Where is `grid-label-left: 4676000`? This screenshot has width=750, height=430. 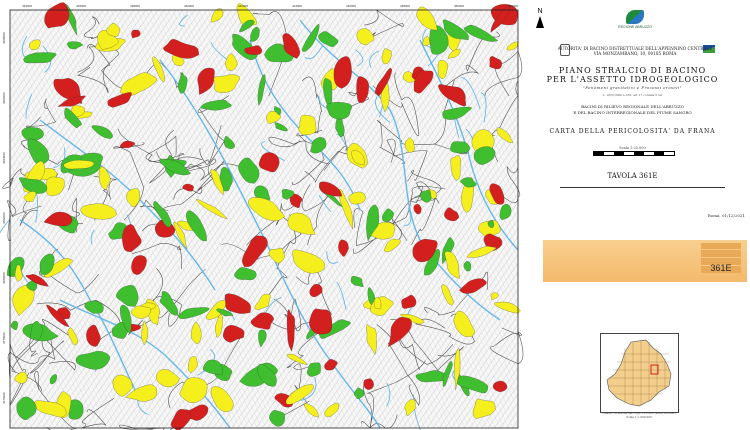
grid-label-left: 4676000 is located at coordinates (4, 398).